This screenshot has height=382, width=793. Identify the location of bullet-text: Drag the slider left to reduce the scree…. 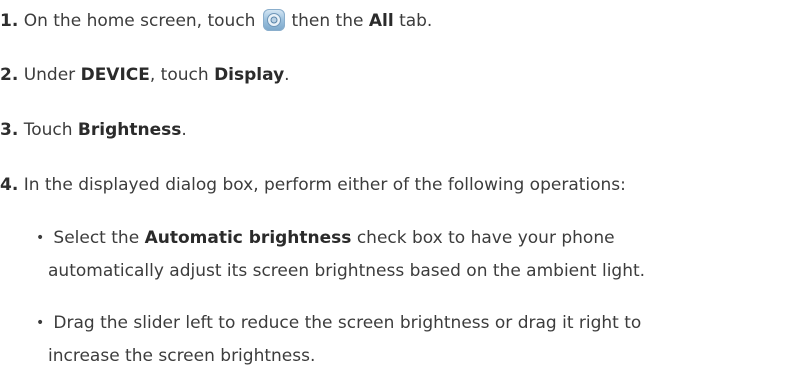
(347, 323).